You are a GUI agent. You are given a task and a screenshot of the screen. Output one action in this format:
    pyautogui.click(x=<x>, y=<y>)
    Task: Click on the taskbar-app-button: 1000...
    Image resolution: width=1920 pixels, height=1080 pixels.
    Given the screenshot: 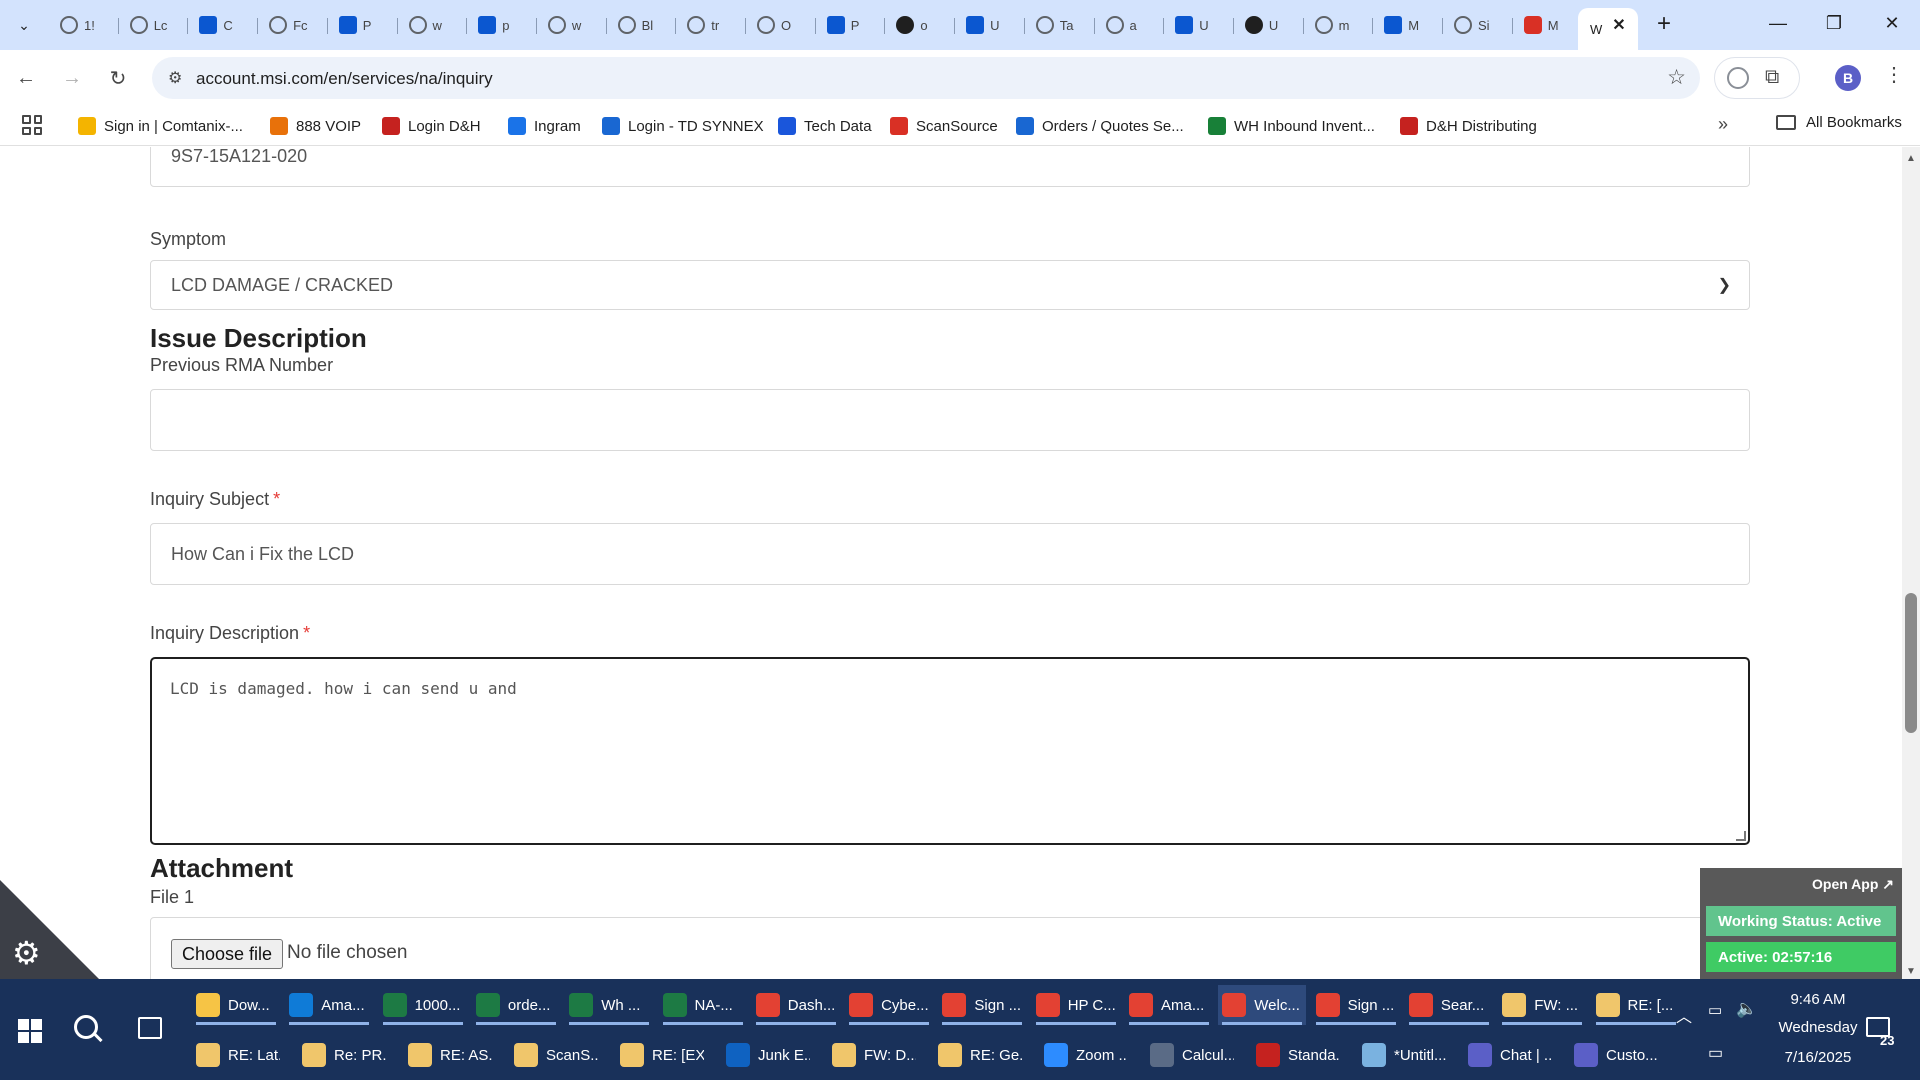 What is the action you would take?
    pyautogui.click(x=423, y=1005)
    